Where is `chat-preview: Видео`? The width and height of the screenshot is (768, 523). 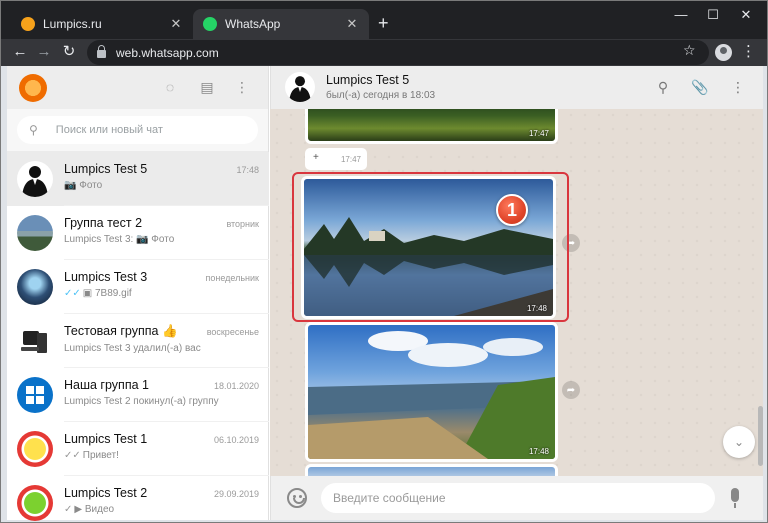 chat-preview: Видео is located at coordinates (99, 509).